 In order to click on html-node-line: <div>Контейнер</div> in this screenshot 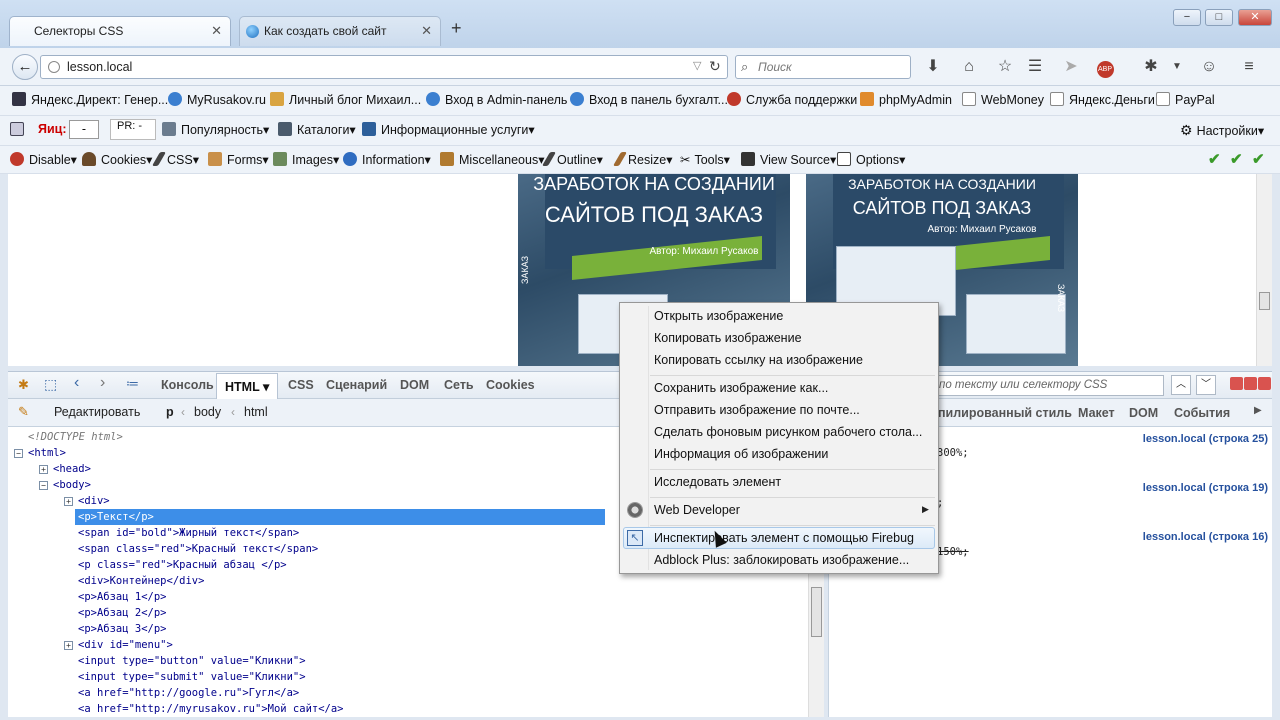, I will do `click(141, 581)`.